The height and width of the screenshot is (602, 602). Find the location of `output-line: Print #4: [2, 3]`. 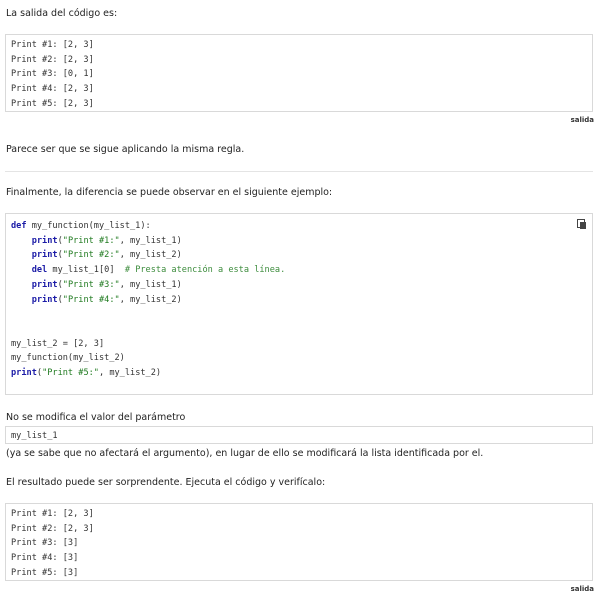

output-line: Print #4: [2, 3] is located at coordinates (52, 89).